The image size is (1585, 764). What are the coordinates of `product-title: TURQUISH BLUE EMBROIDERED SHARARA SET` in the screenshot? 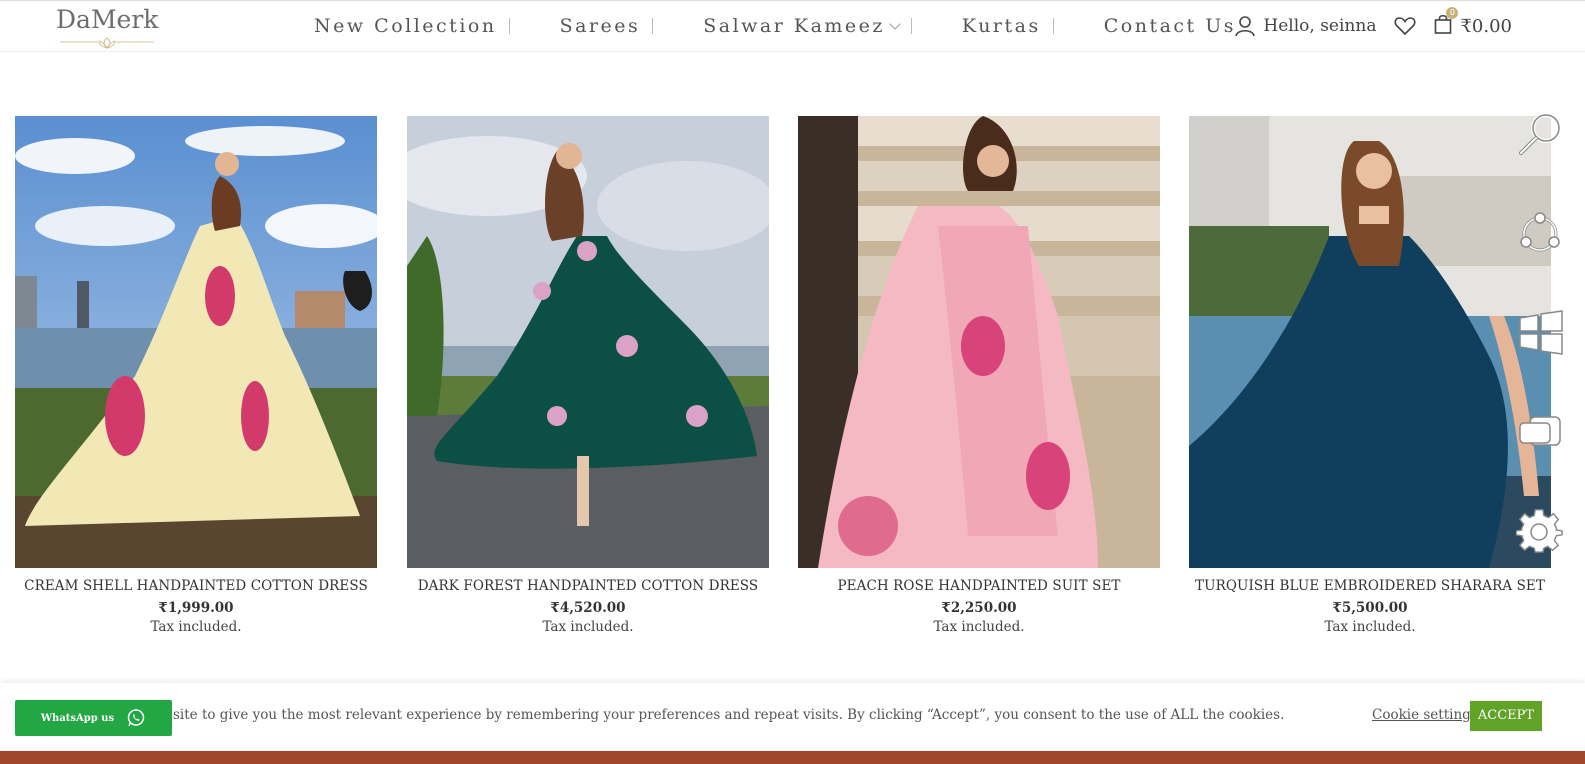 It's located at (1370, 586).